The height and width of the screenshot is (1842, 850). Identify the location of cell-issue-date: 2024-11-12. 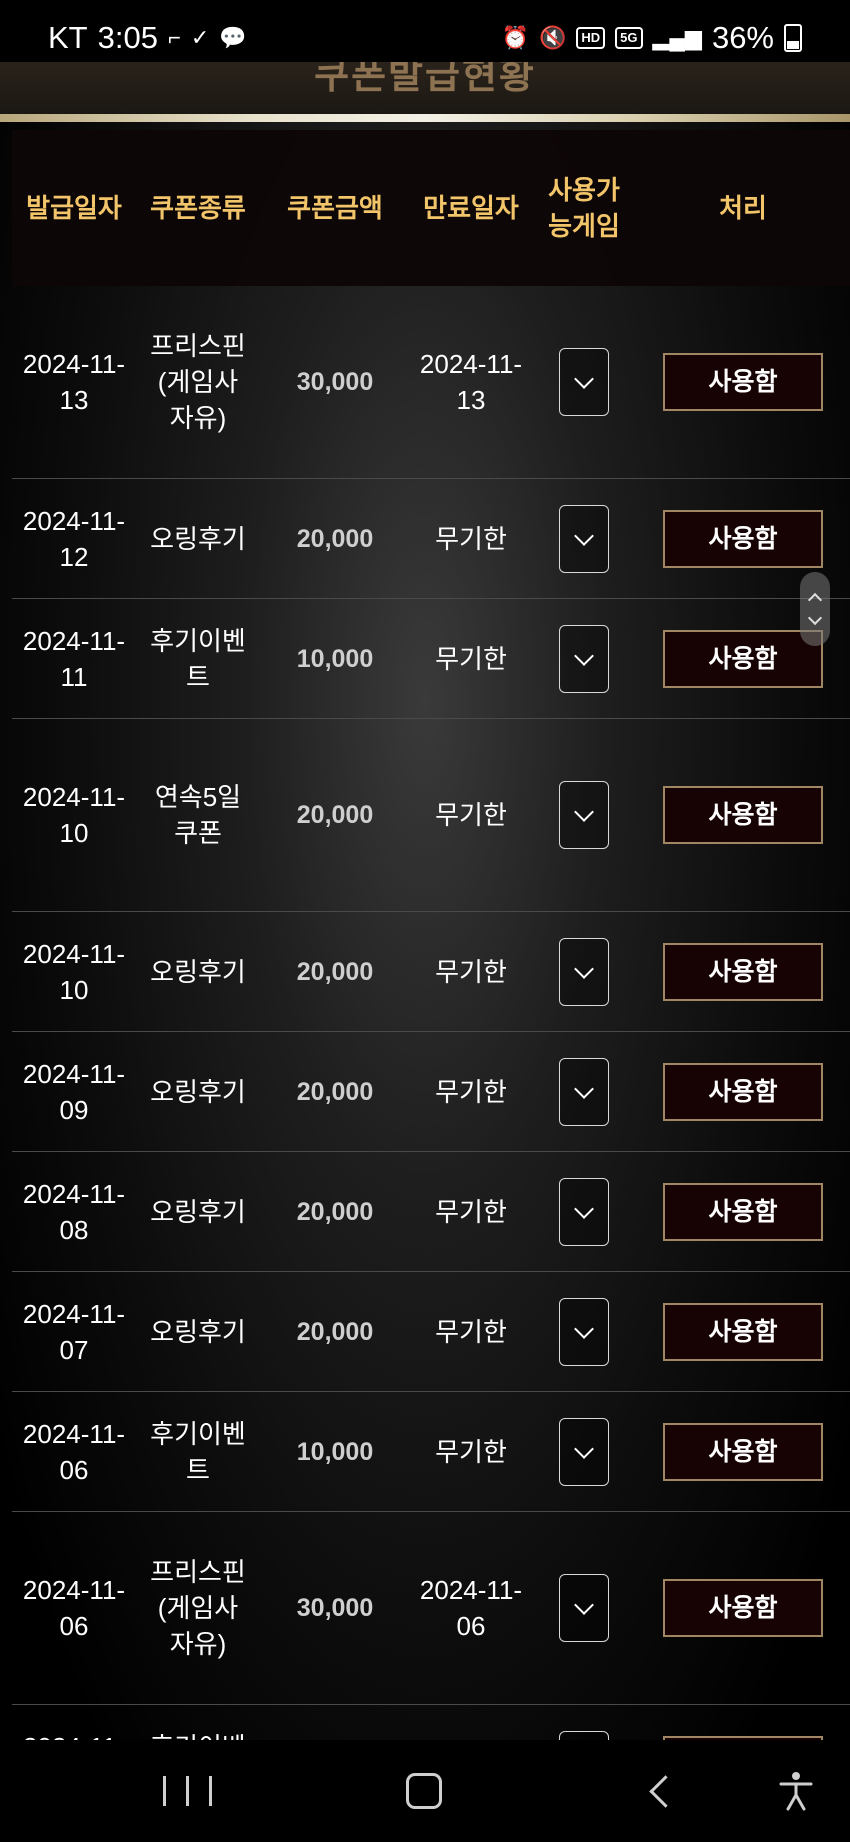
(74, 538).